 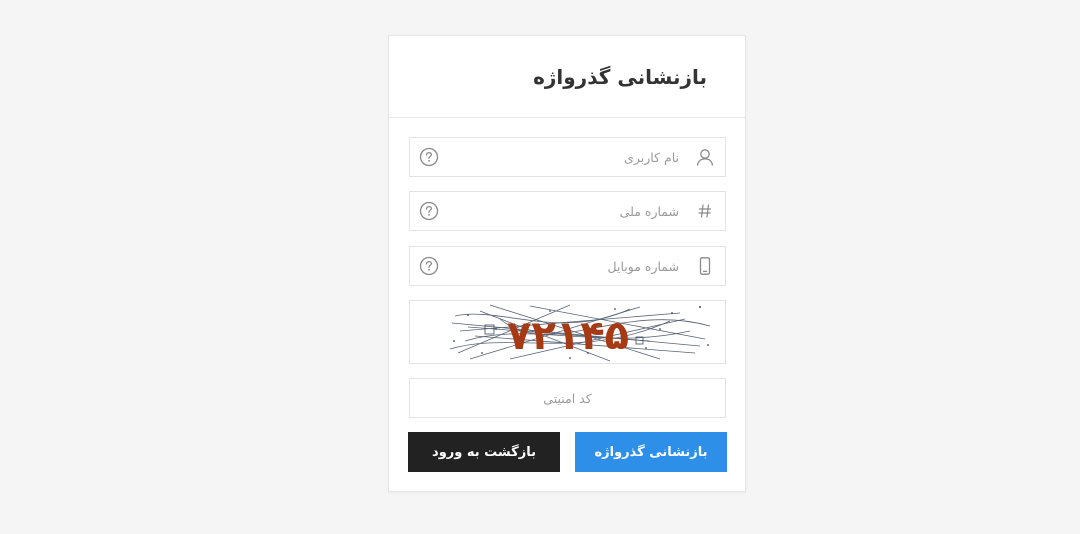 What do you see at coordinates (705, 157) in the screenshot?
I see `user-icon` at bounding box center [705, 157].